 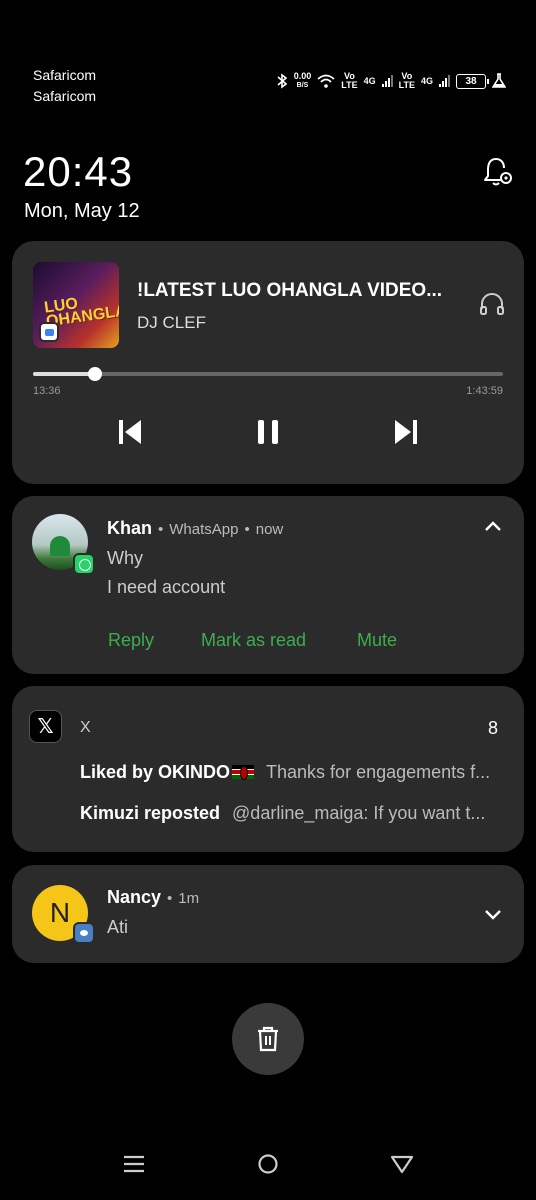 I want to click on flask-icon, so click(x=499, y=80).